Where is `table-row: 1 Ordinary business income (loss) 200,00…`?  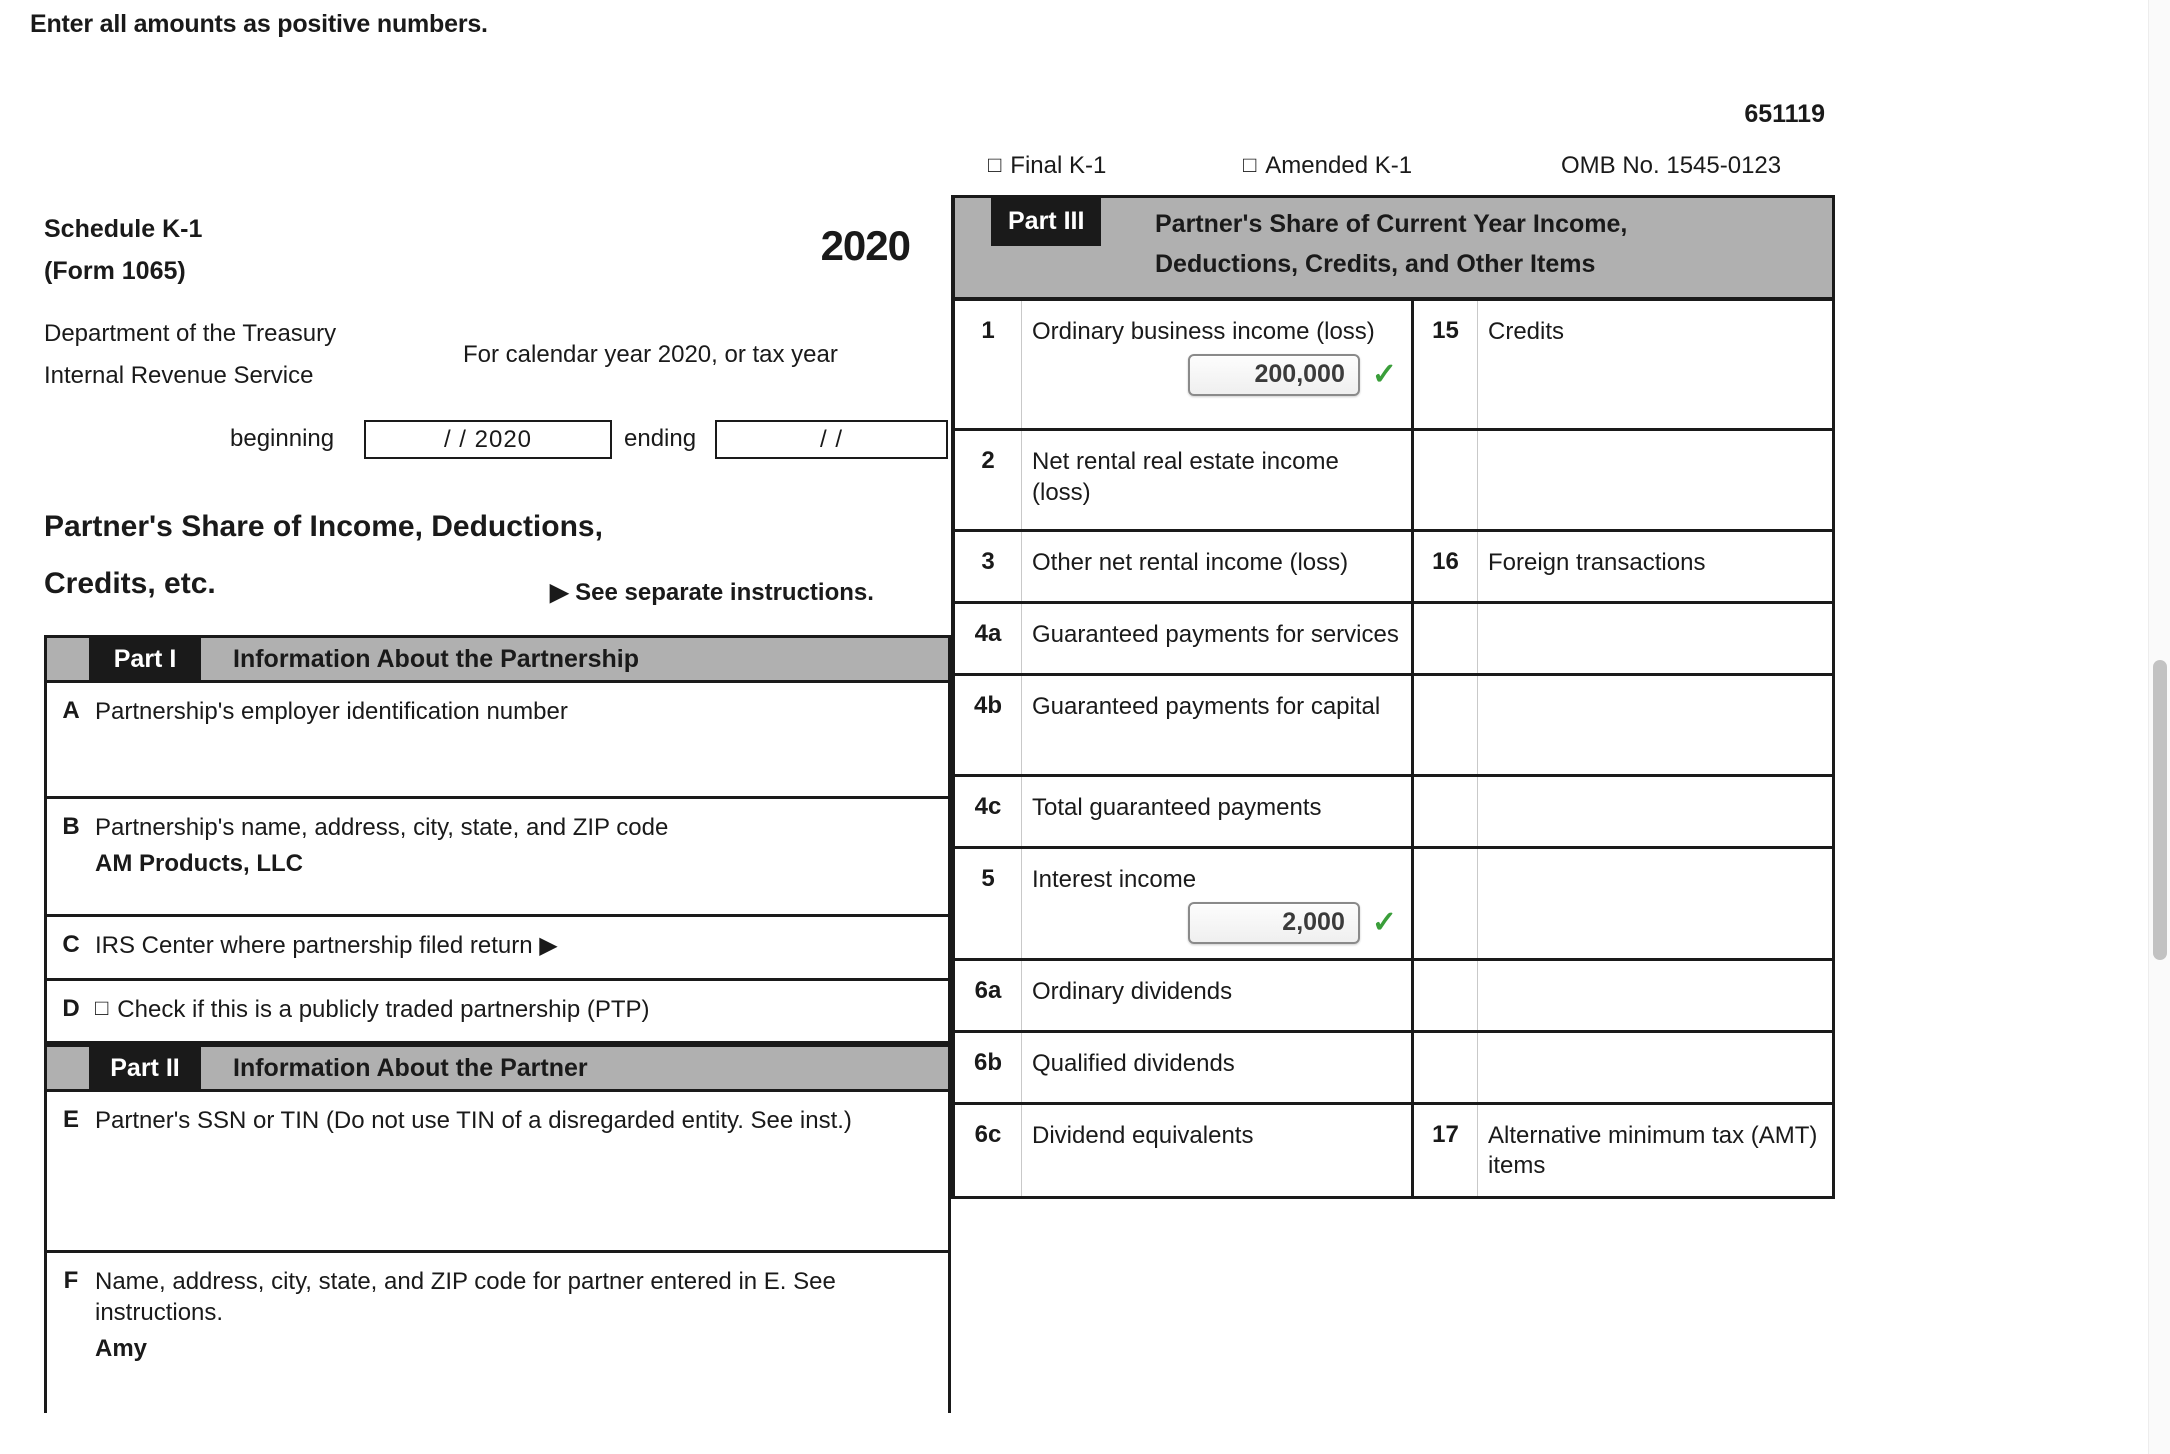 table-row: 1 Ordinary business income (loss) 200,00… is located at coordinates (1393, 366).